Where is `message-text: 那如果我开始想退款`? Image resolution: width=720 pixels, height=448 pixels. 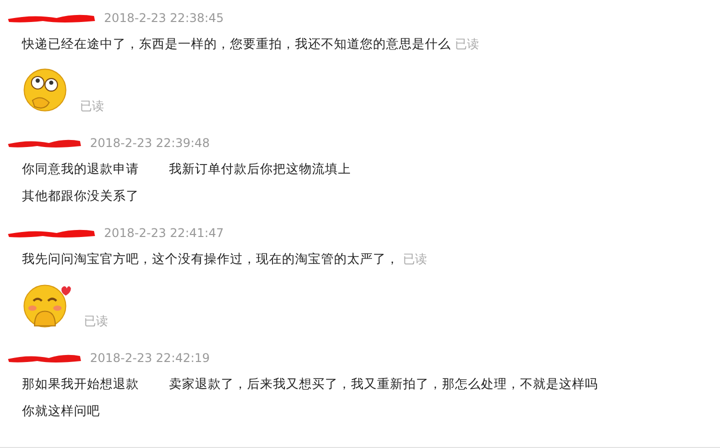 message-text: 那如果我开始想退款 is located at coordinates (80, 384).